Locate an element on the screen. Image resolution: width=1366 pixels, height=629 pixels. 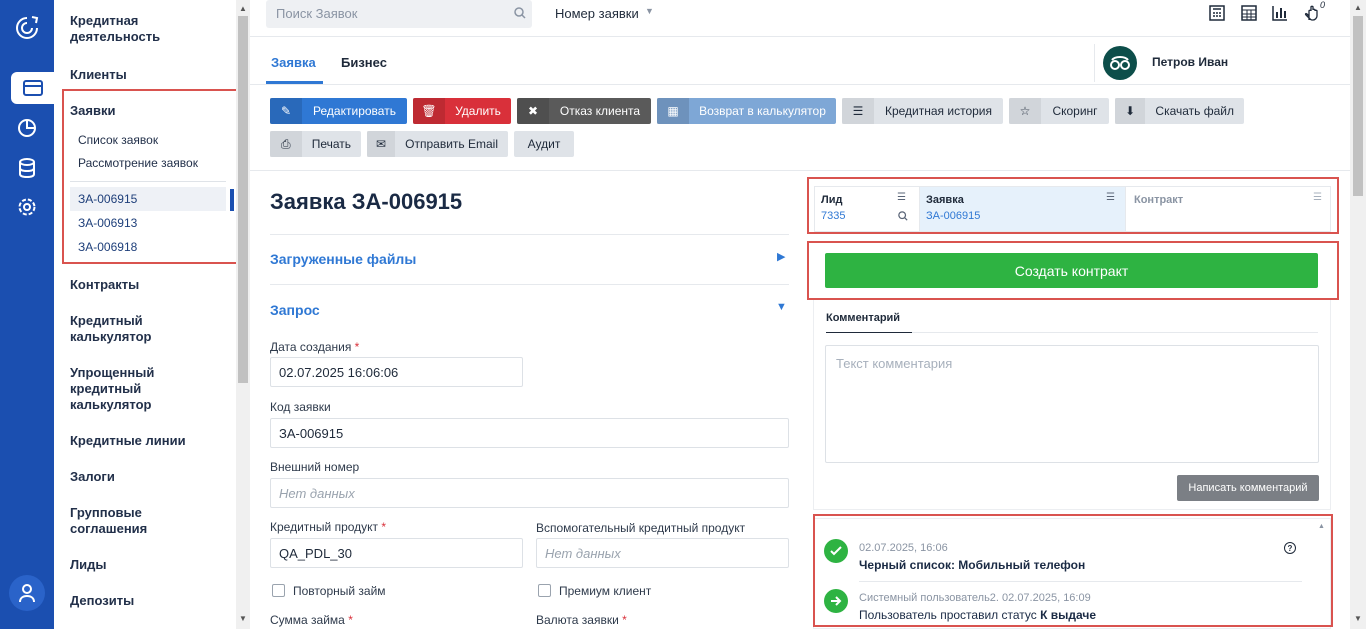
amount-label: Сумма займа is located at coordinates (307, 620).